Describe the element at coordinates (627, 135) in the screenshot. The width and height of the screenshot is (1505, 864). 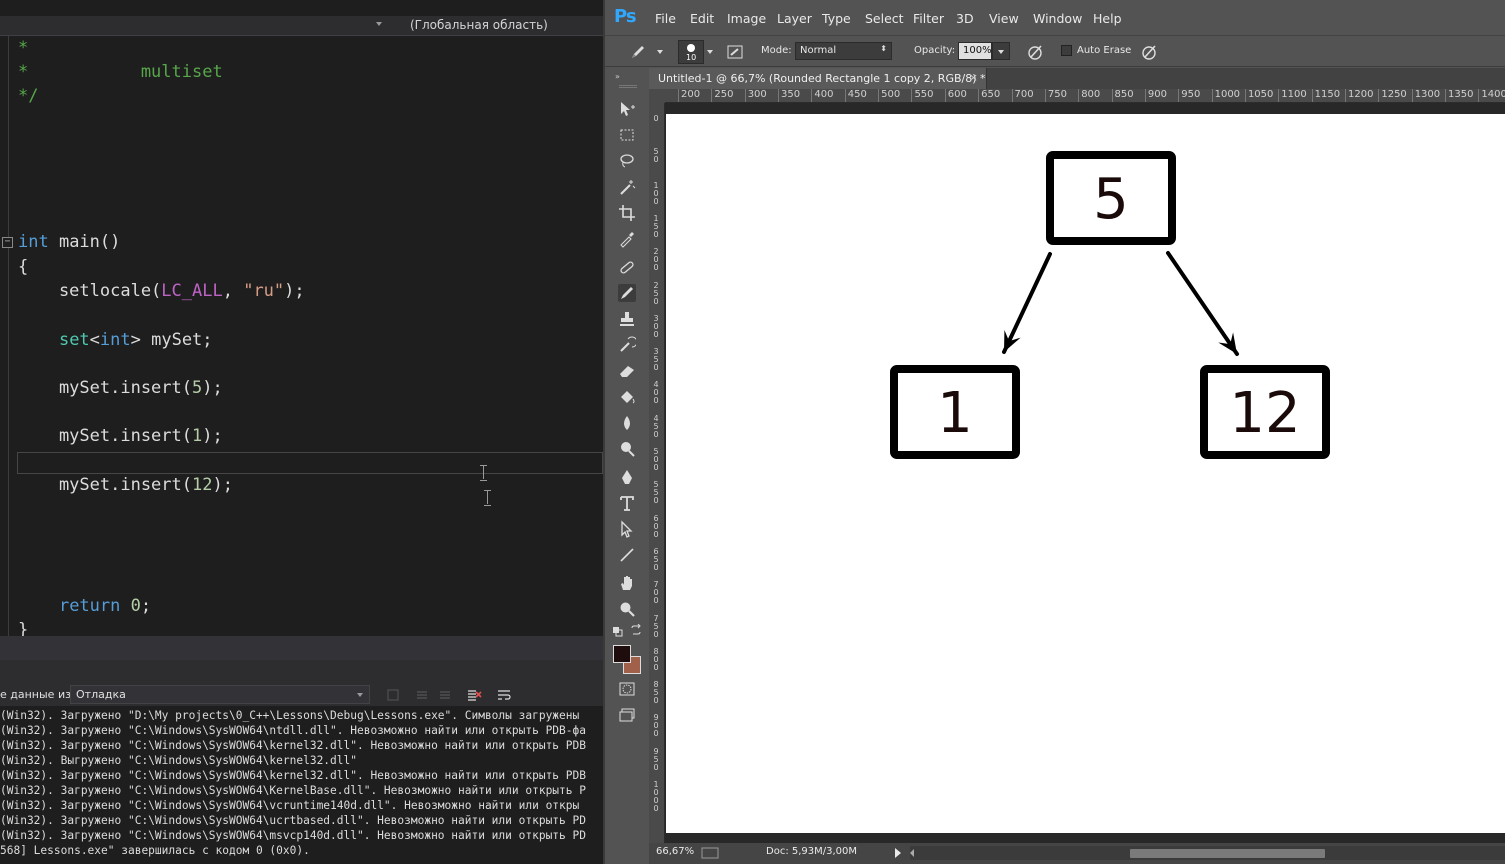
I see `rectangular-marquee-icon` at that location.